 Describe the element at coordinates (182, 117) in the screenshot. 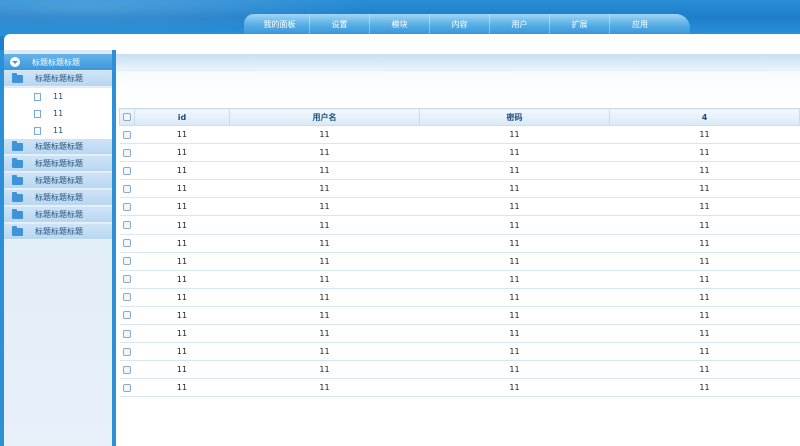

I see `column-header-id: id` at that location.